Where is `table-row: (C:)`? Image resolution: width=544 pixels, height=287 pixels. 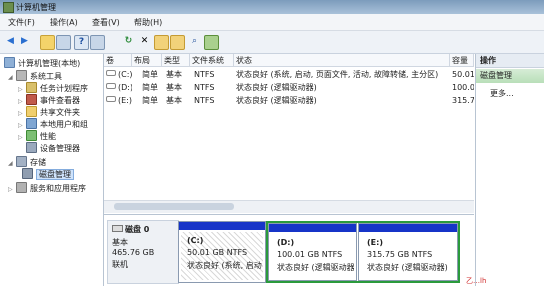 table-row: (C:) is located at coordinates (119, 75).